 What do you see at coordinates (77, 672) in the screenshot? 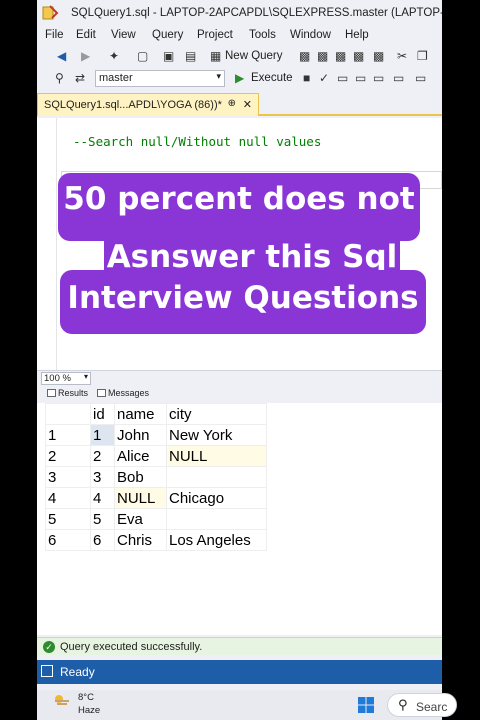
I see `status-text: Ready` at bounding box center [77, 672].